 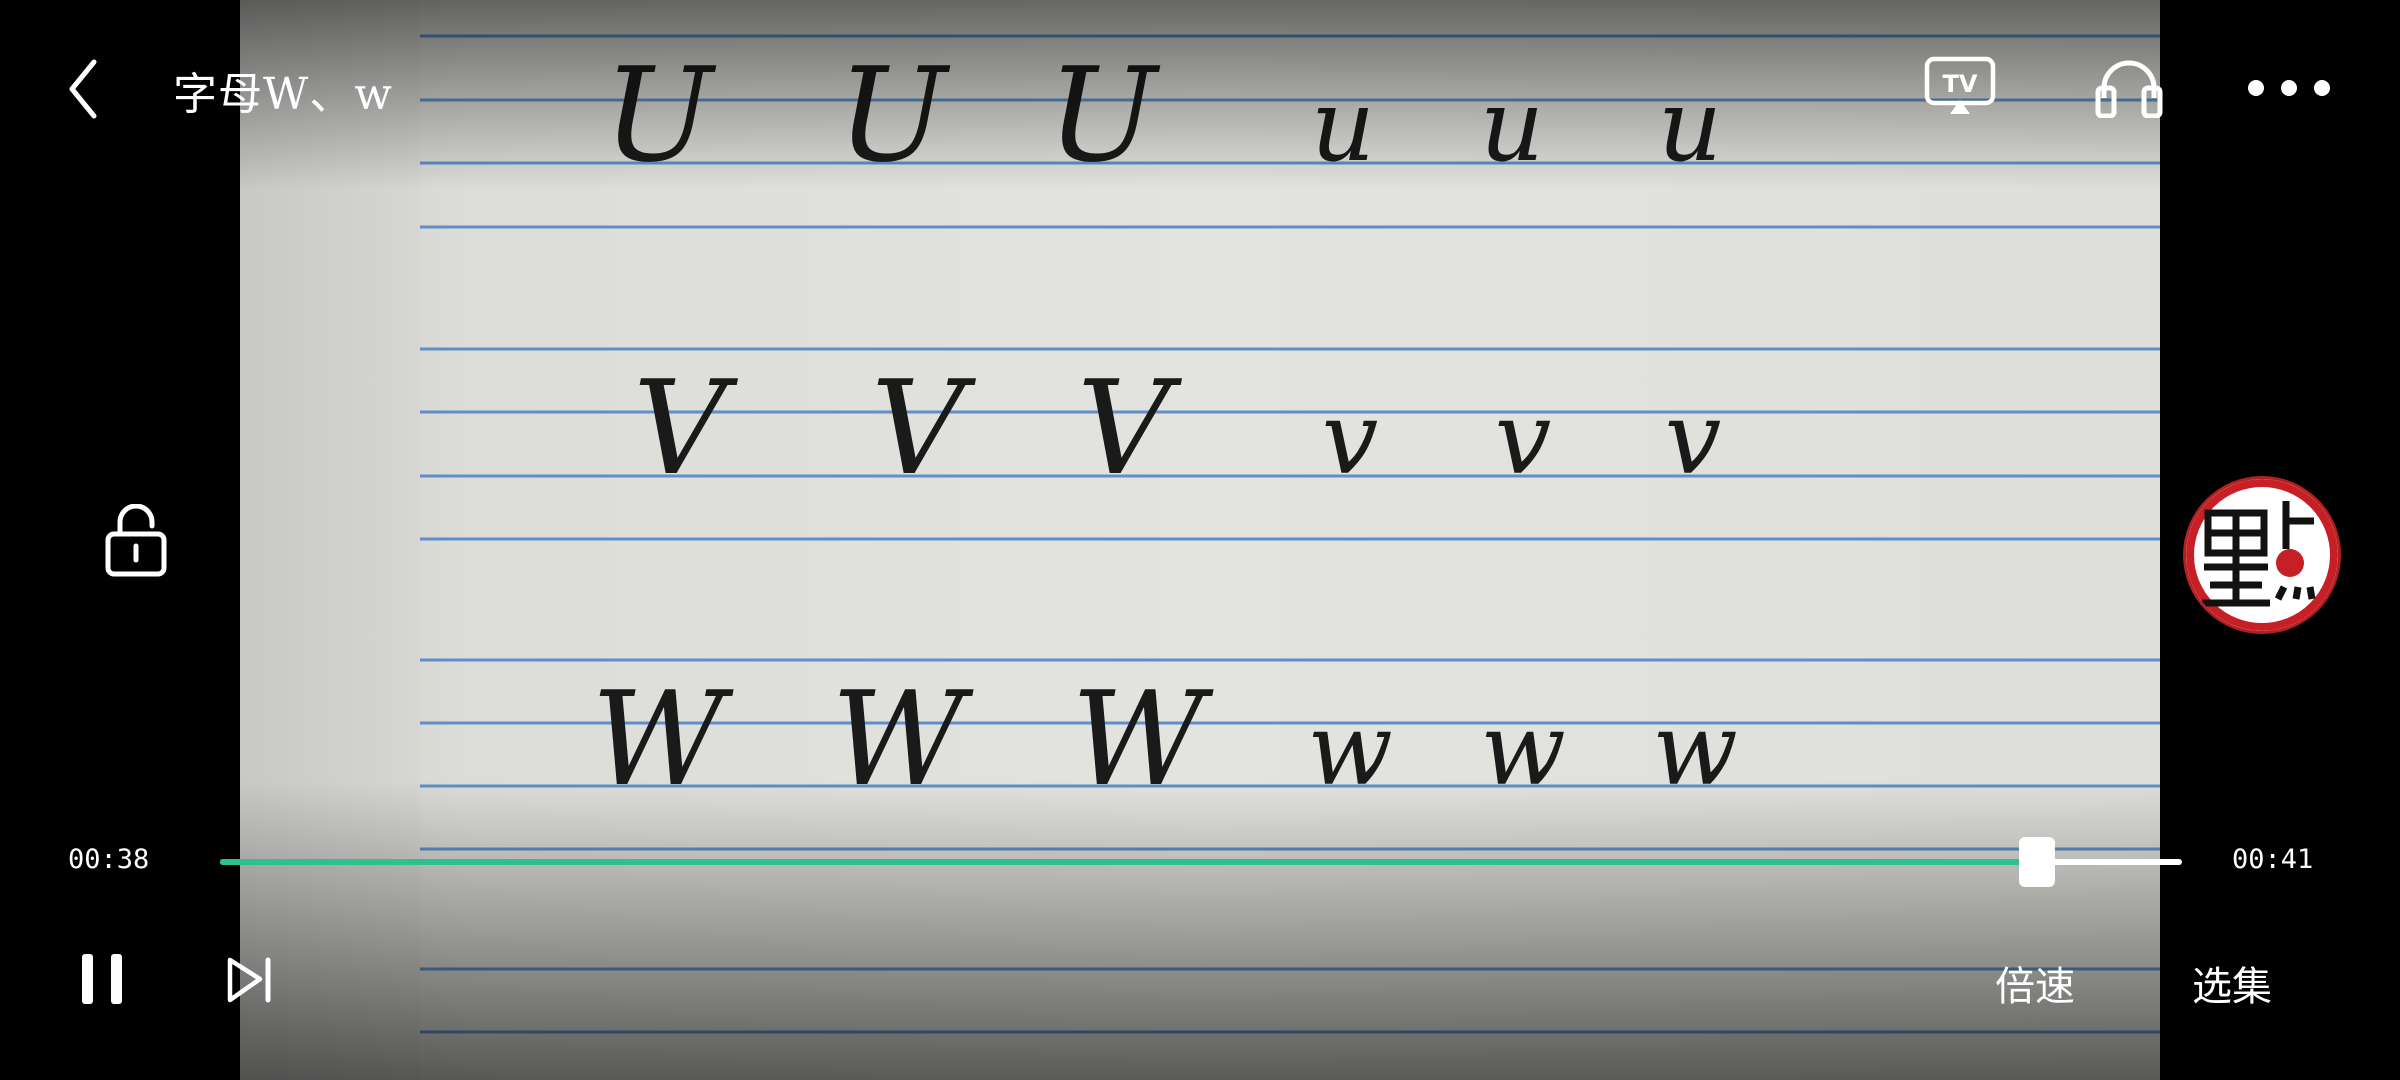 What do you see at coordinates (1128, 862) in the screenshot?
I see `progress-fill` at bounding box center [1128, 862].